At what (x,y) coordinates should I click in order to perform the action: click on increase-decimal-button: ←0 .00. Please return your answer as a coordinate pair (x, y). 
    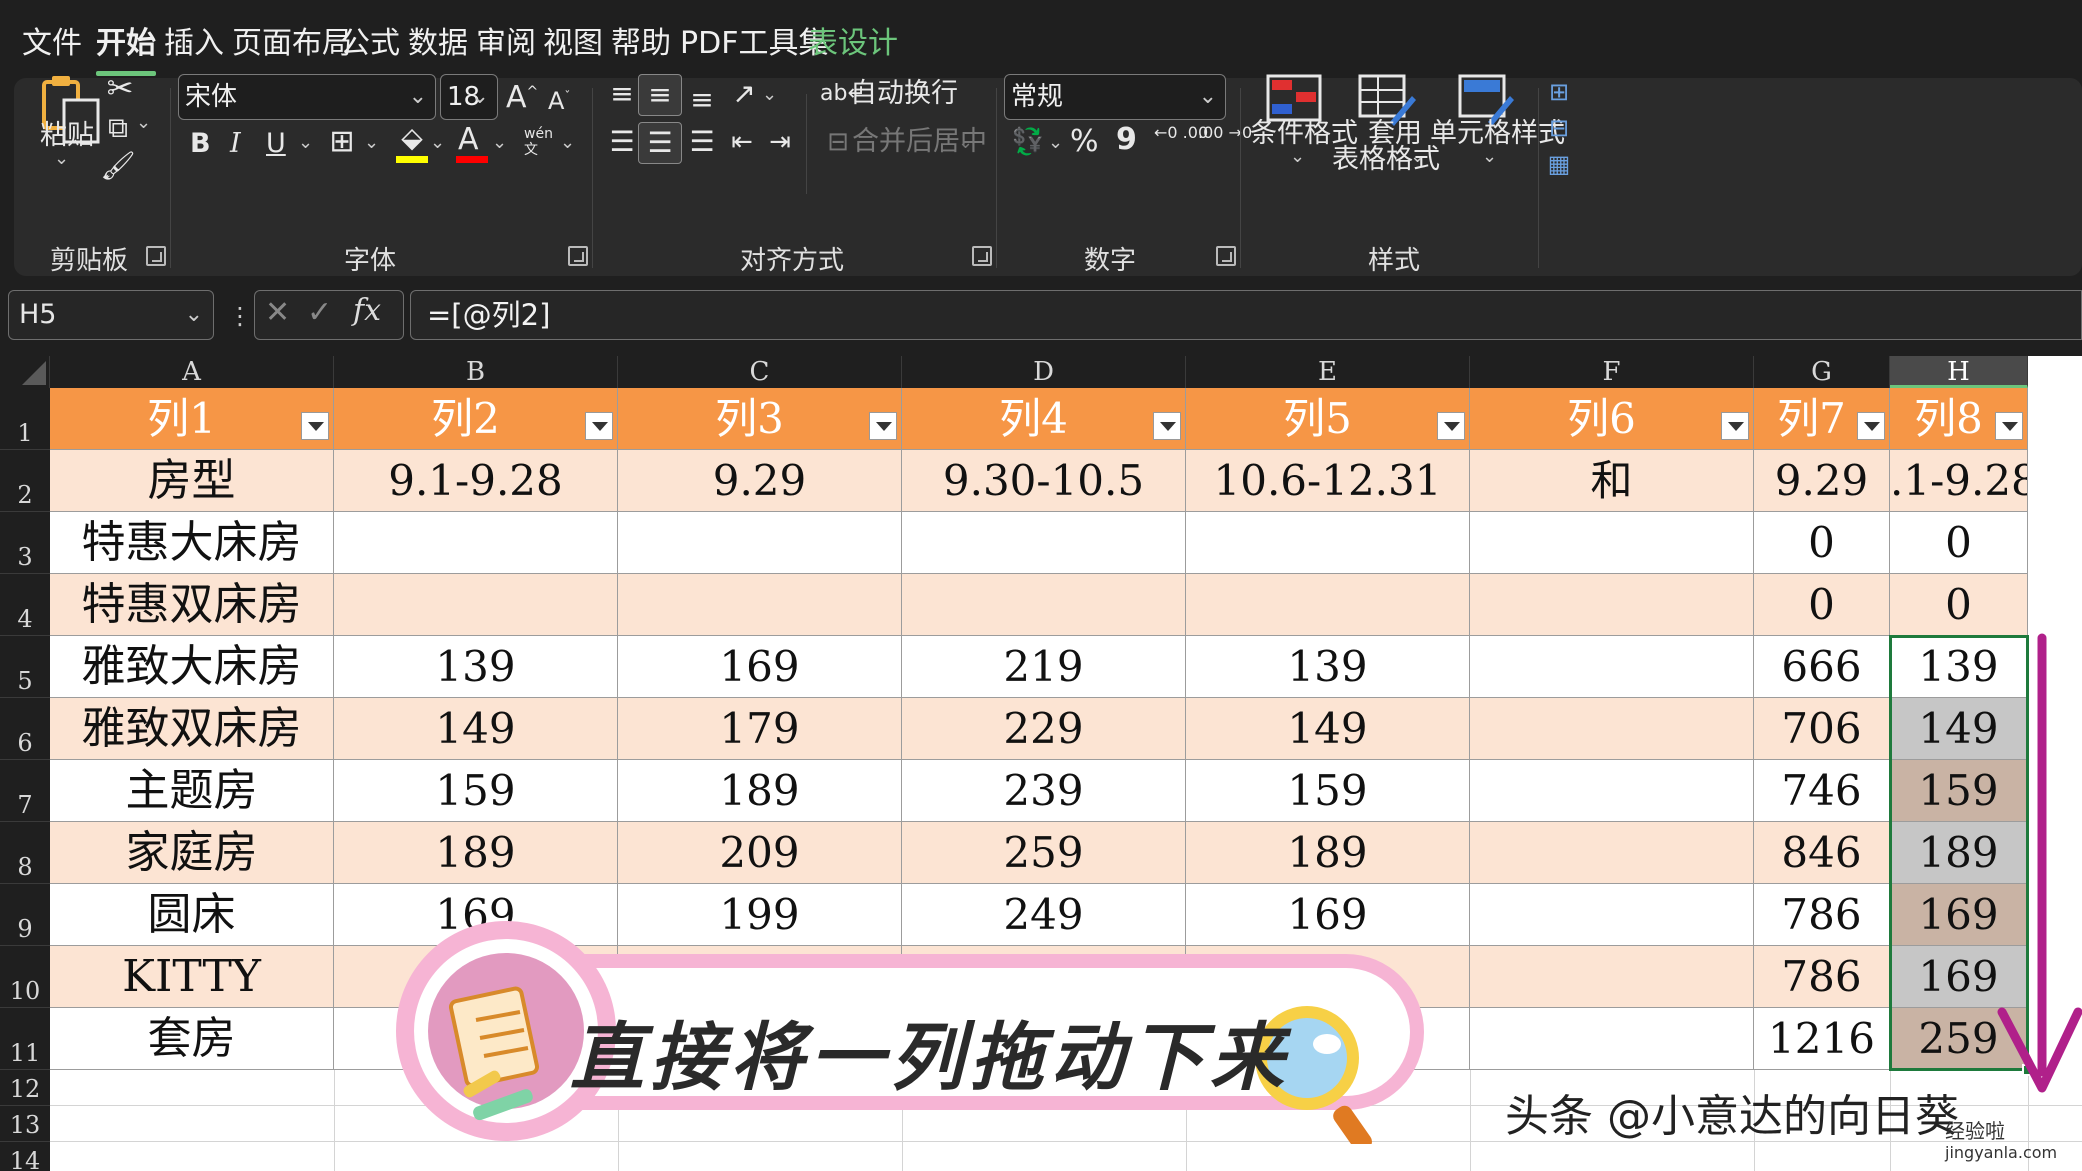
    Looking at the image, I should click on (1181, 133).